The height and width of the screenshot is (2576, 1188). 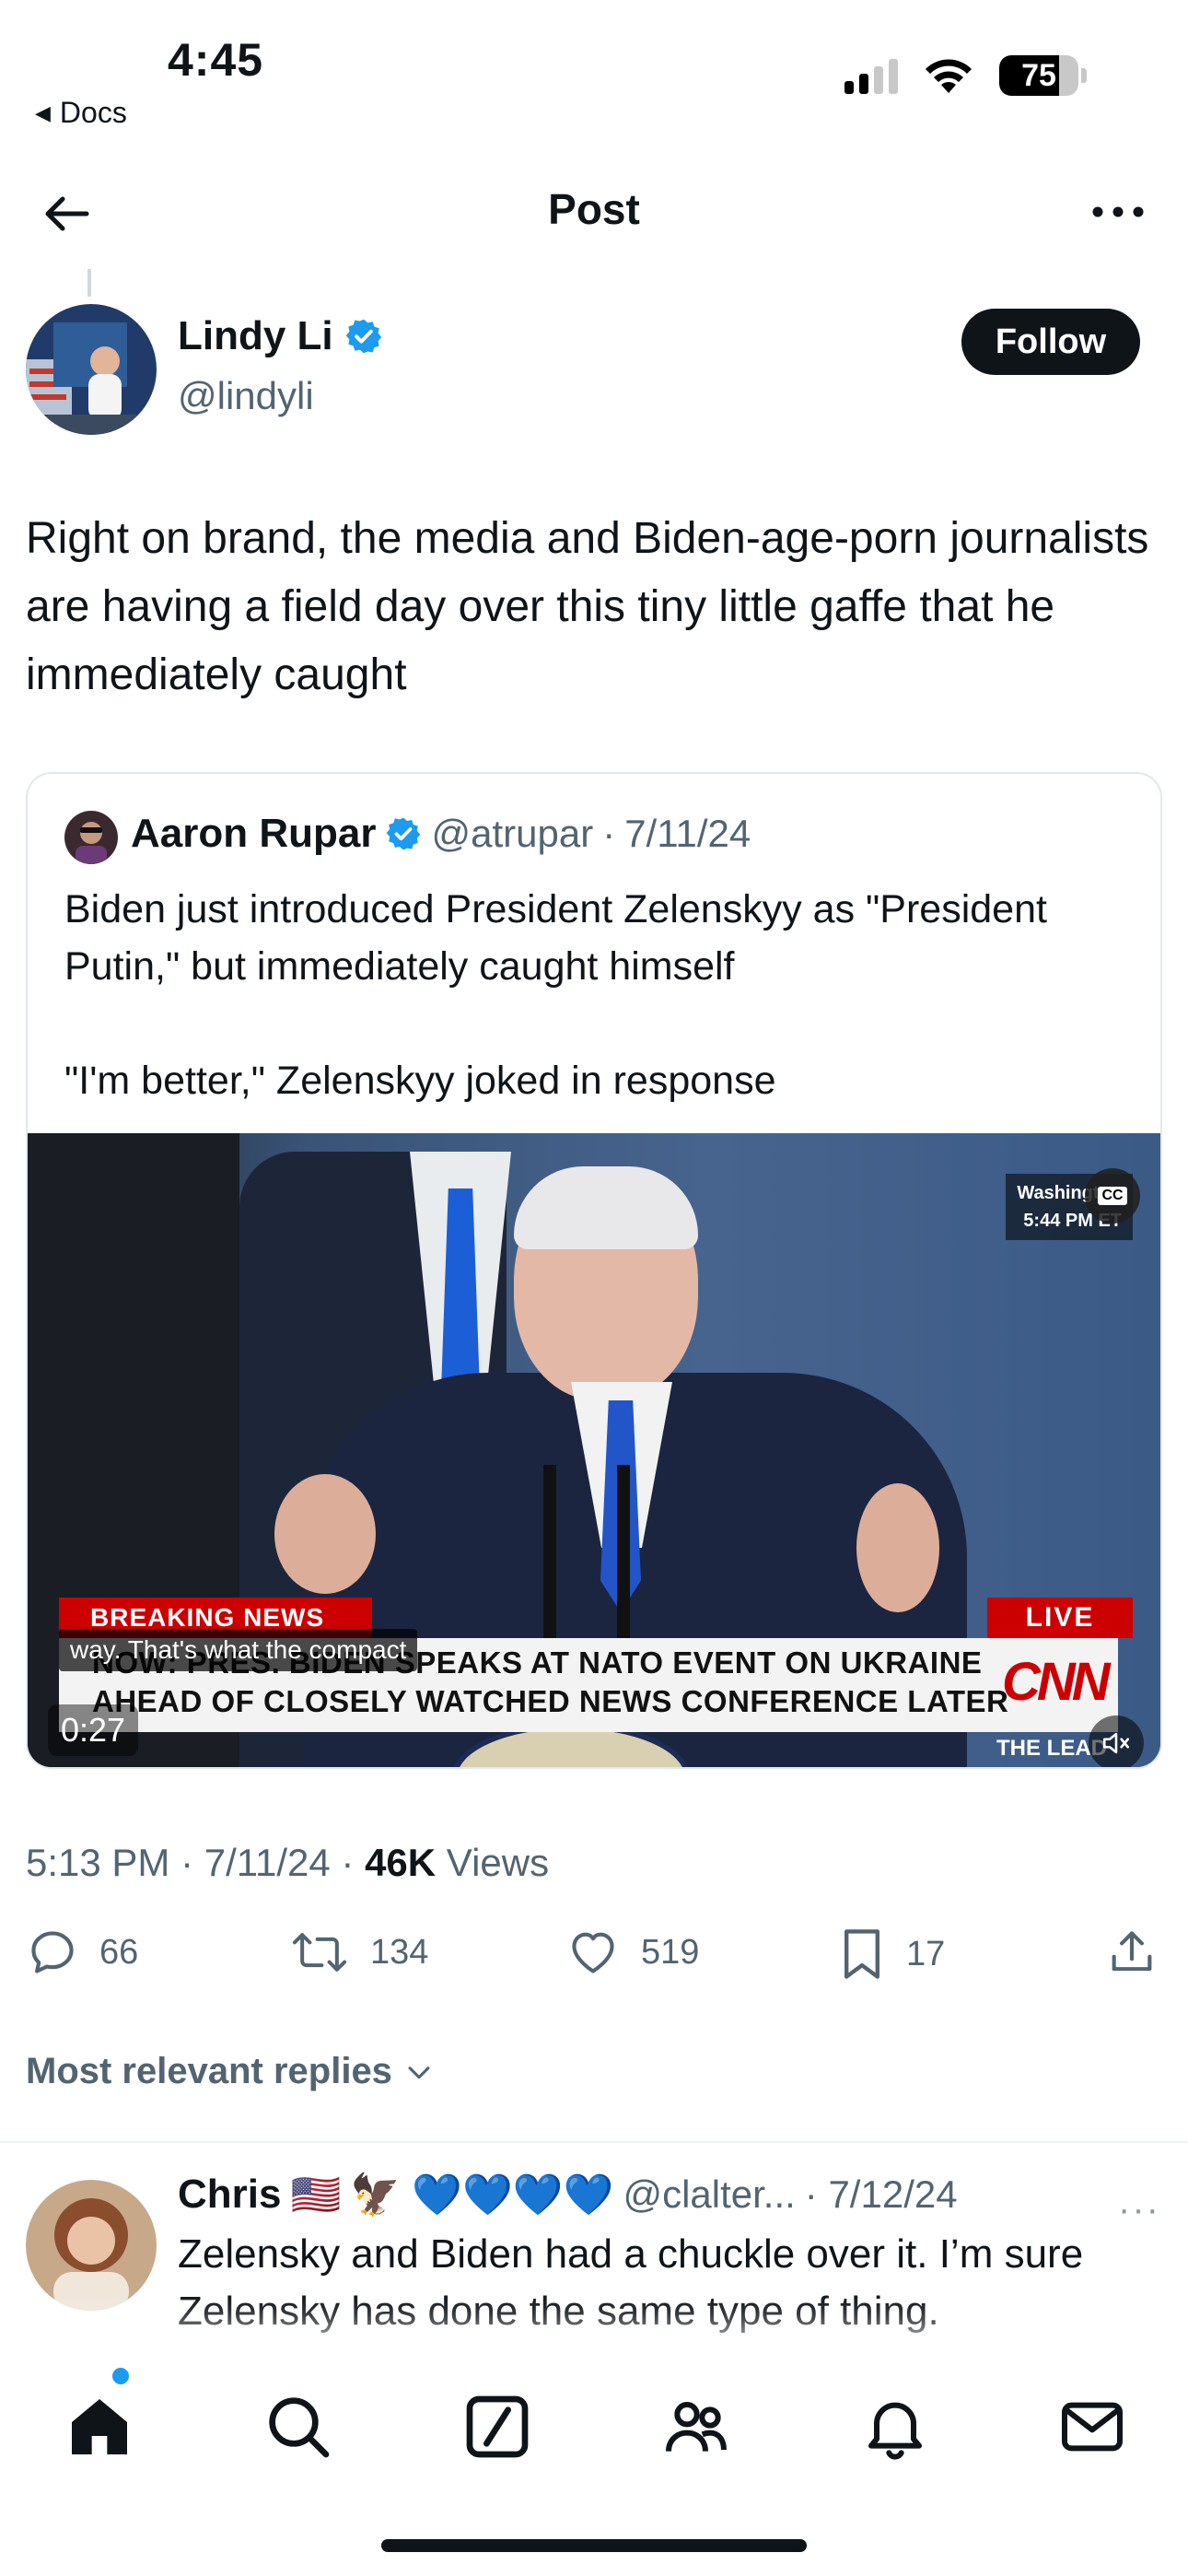 What do you see at coordinates (319, 1952) in the screenshot?
I see `repost-icon` at bounding box center [319, 1952].